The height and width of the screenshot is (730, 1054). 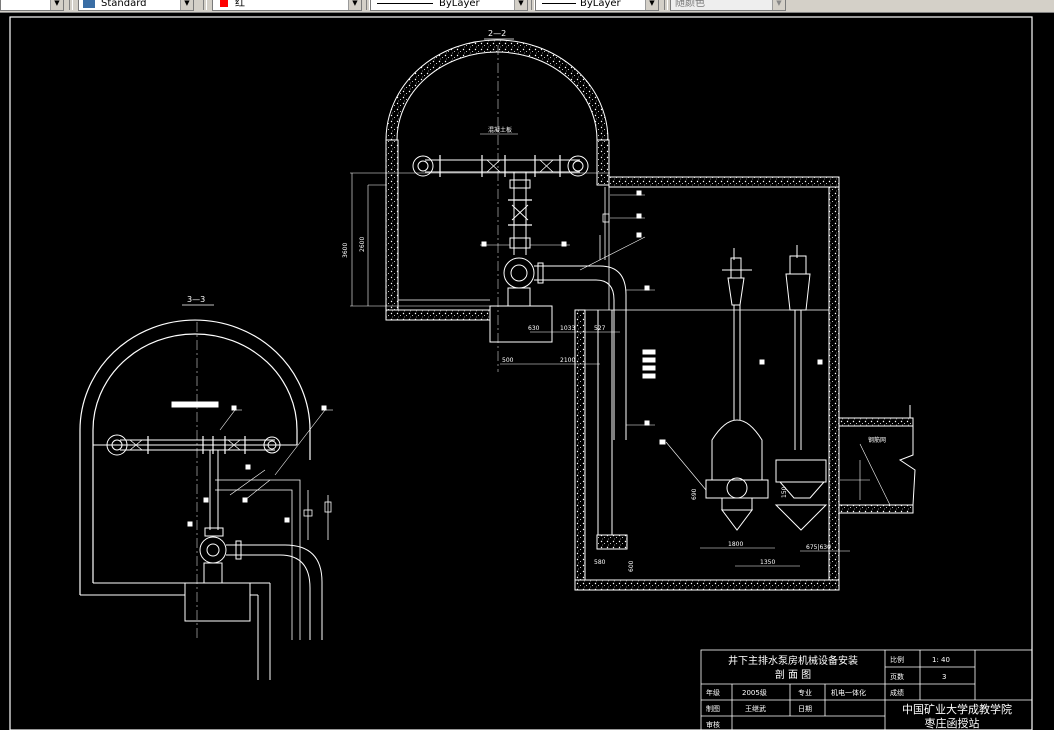 I want to click on dim-3600: 3600, so click(x=345, y=250).